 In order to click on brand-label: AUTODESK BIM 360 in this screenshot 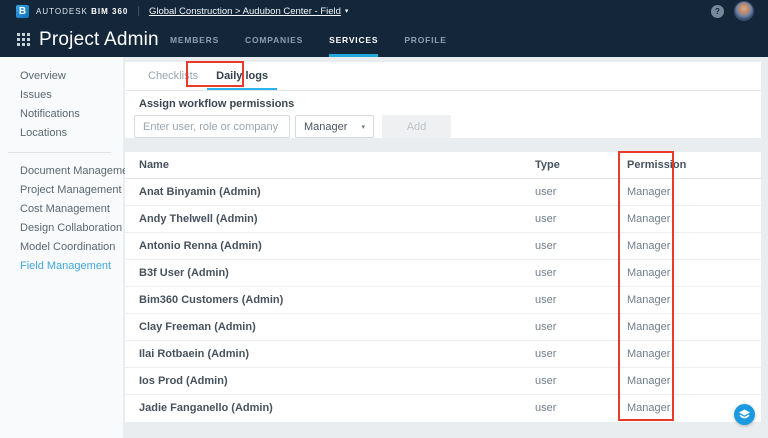, I will do `click(82, 11)`.